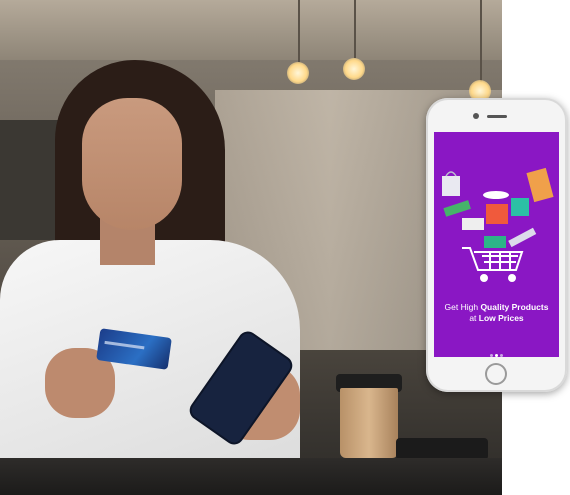 The width and height of the screenshot is (570, 495). Describe the element at coordinates (457, 208) in the screenshot. I see `wallet-item` at that location.